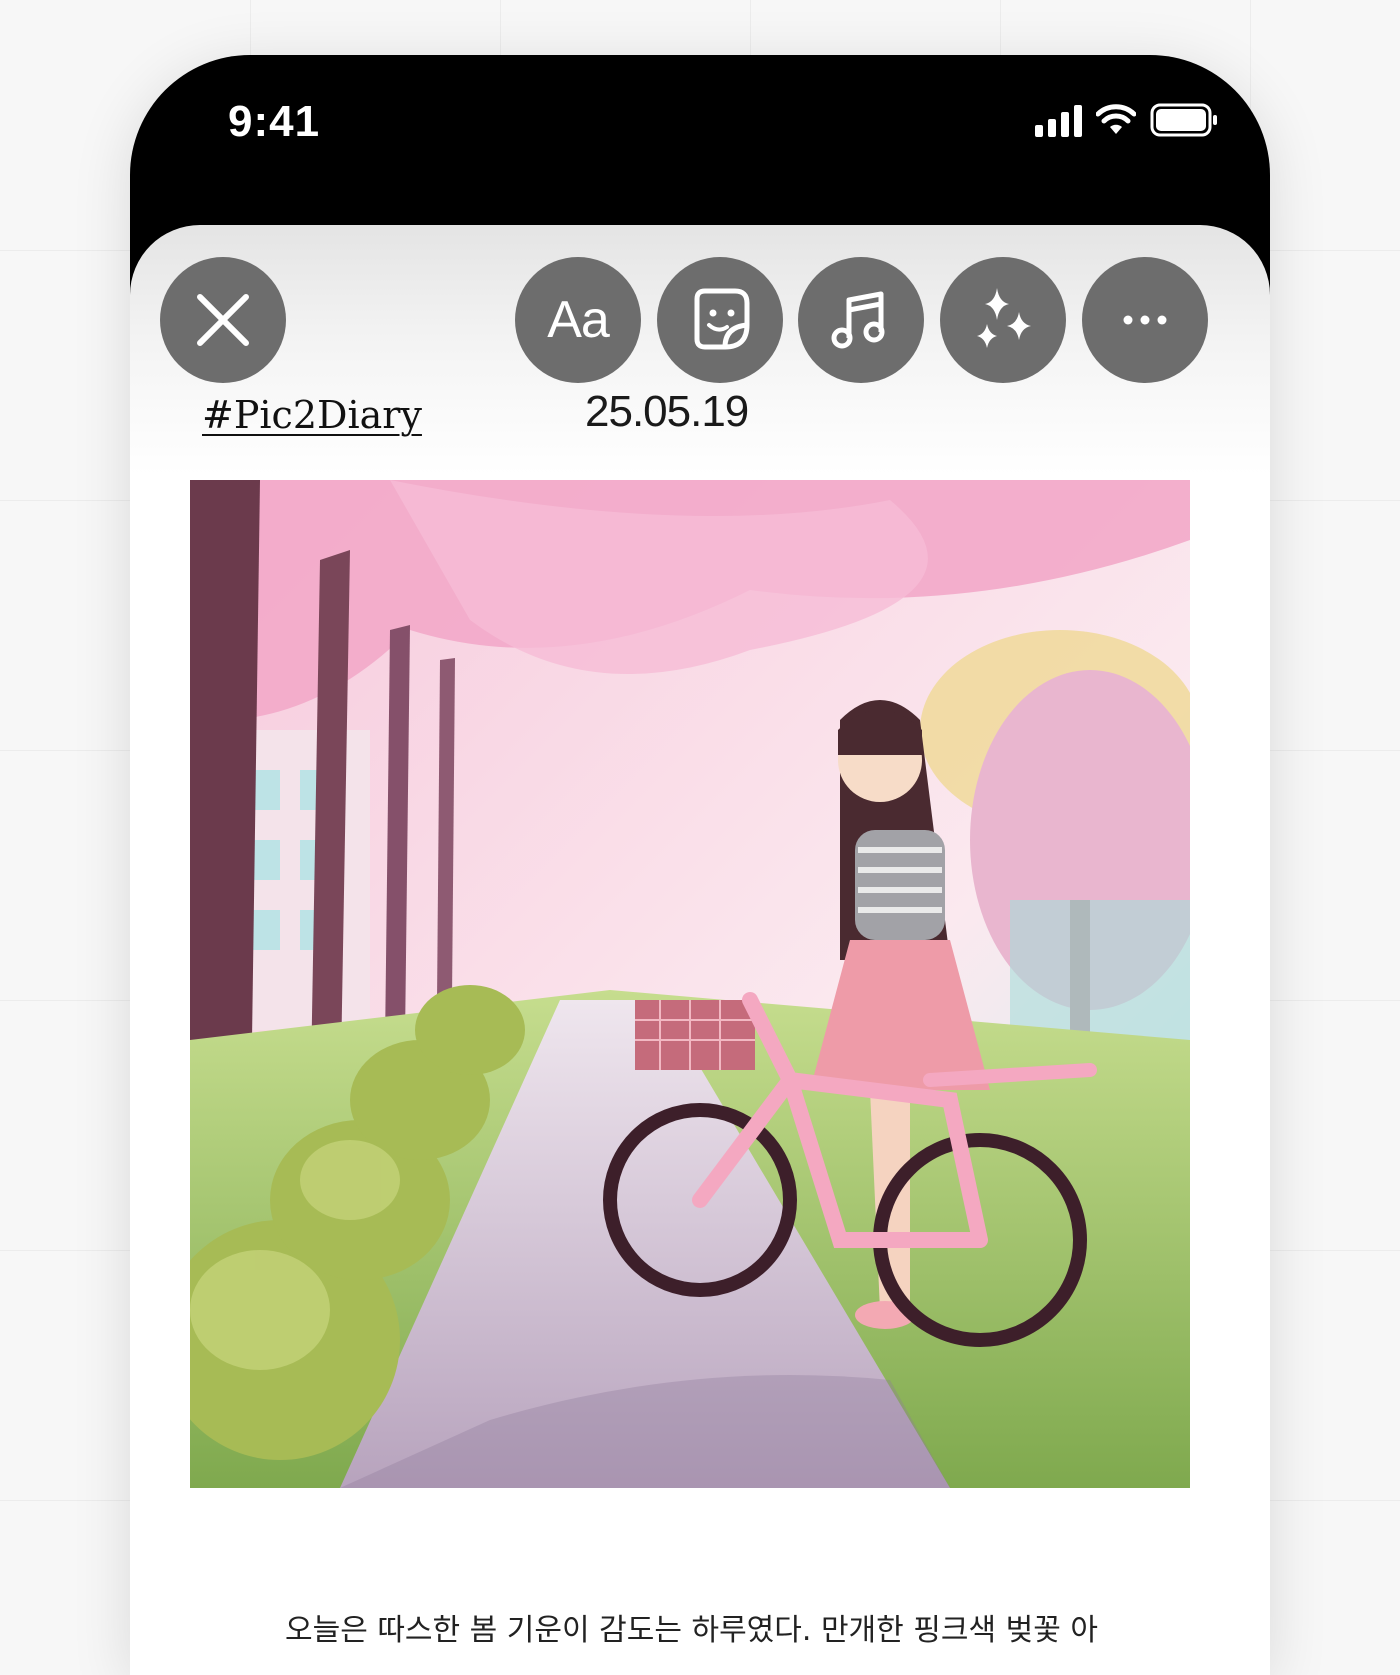 The image size is (1400, 1675). I want to click on status-bar: 9:41, so click(700, 140).